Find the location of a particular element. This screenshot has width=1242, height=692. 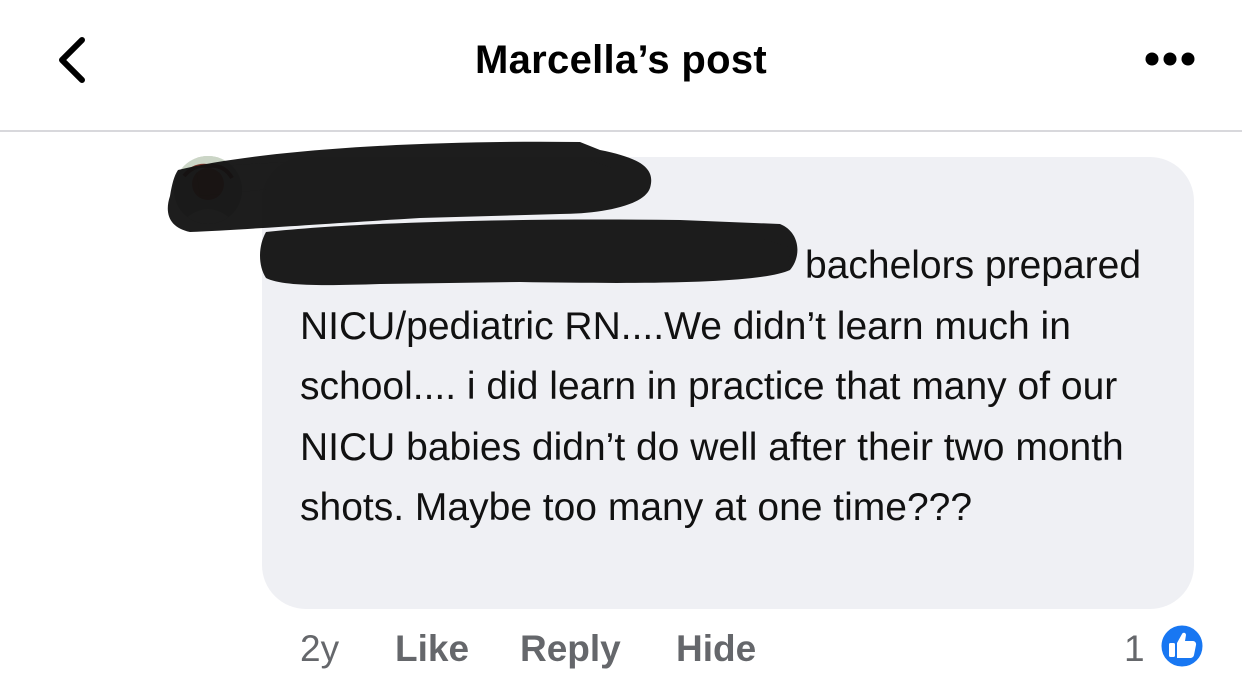

hide-button: Hide is located at coordinates (716, 649).